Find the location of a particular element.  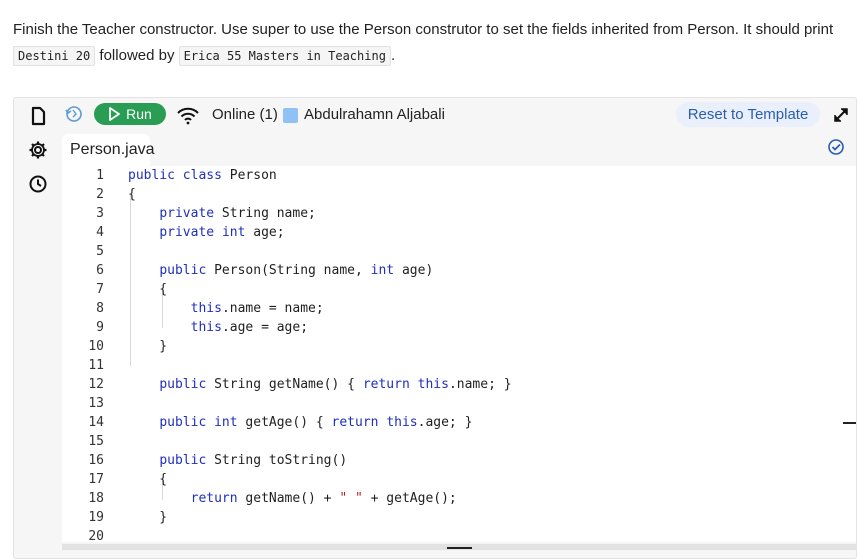

code-line: 4 private int age; is located at coordinates (459, 232).